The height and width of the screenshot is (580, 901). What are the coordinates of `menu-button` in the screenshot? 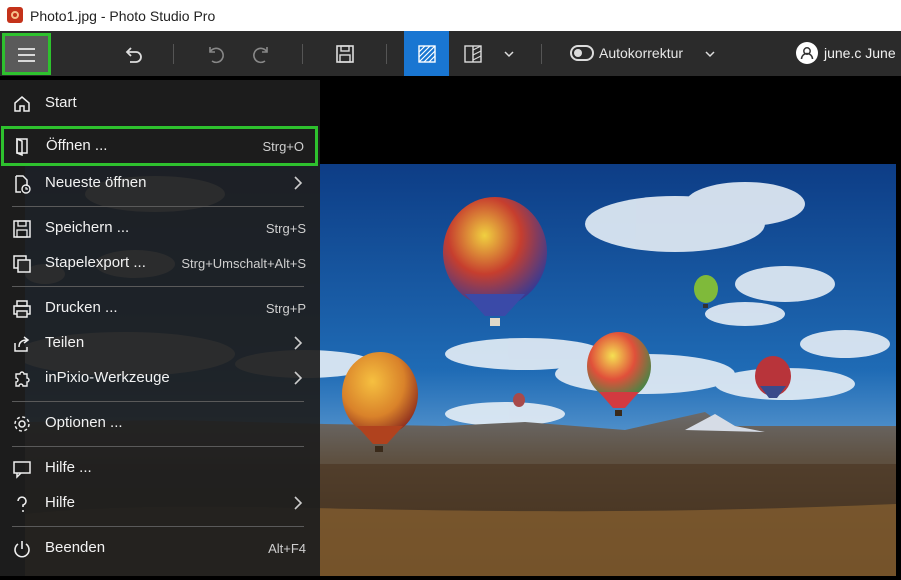 It's located at (26, 54).